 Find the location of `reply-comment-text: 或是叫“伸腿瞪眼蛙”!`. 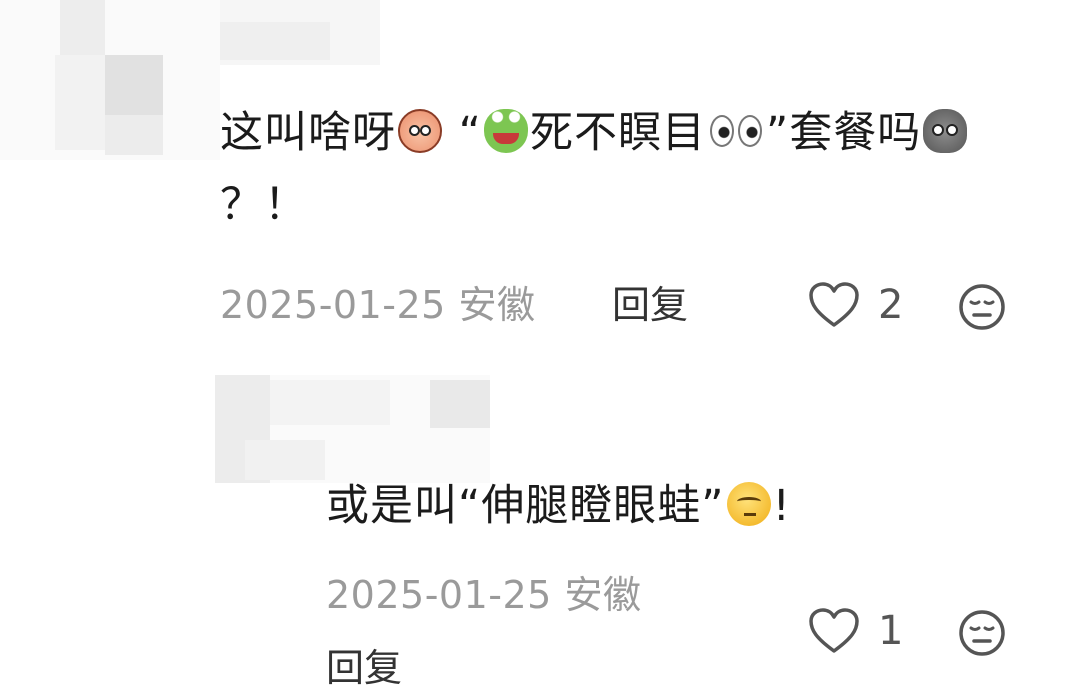

reply-comment-text: 或是叫“伸腿瞪眼蛙”! is located at coordinates (676, 506).